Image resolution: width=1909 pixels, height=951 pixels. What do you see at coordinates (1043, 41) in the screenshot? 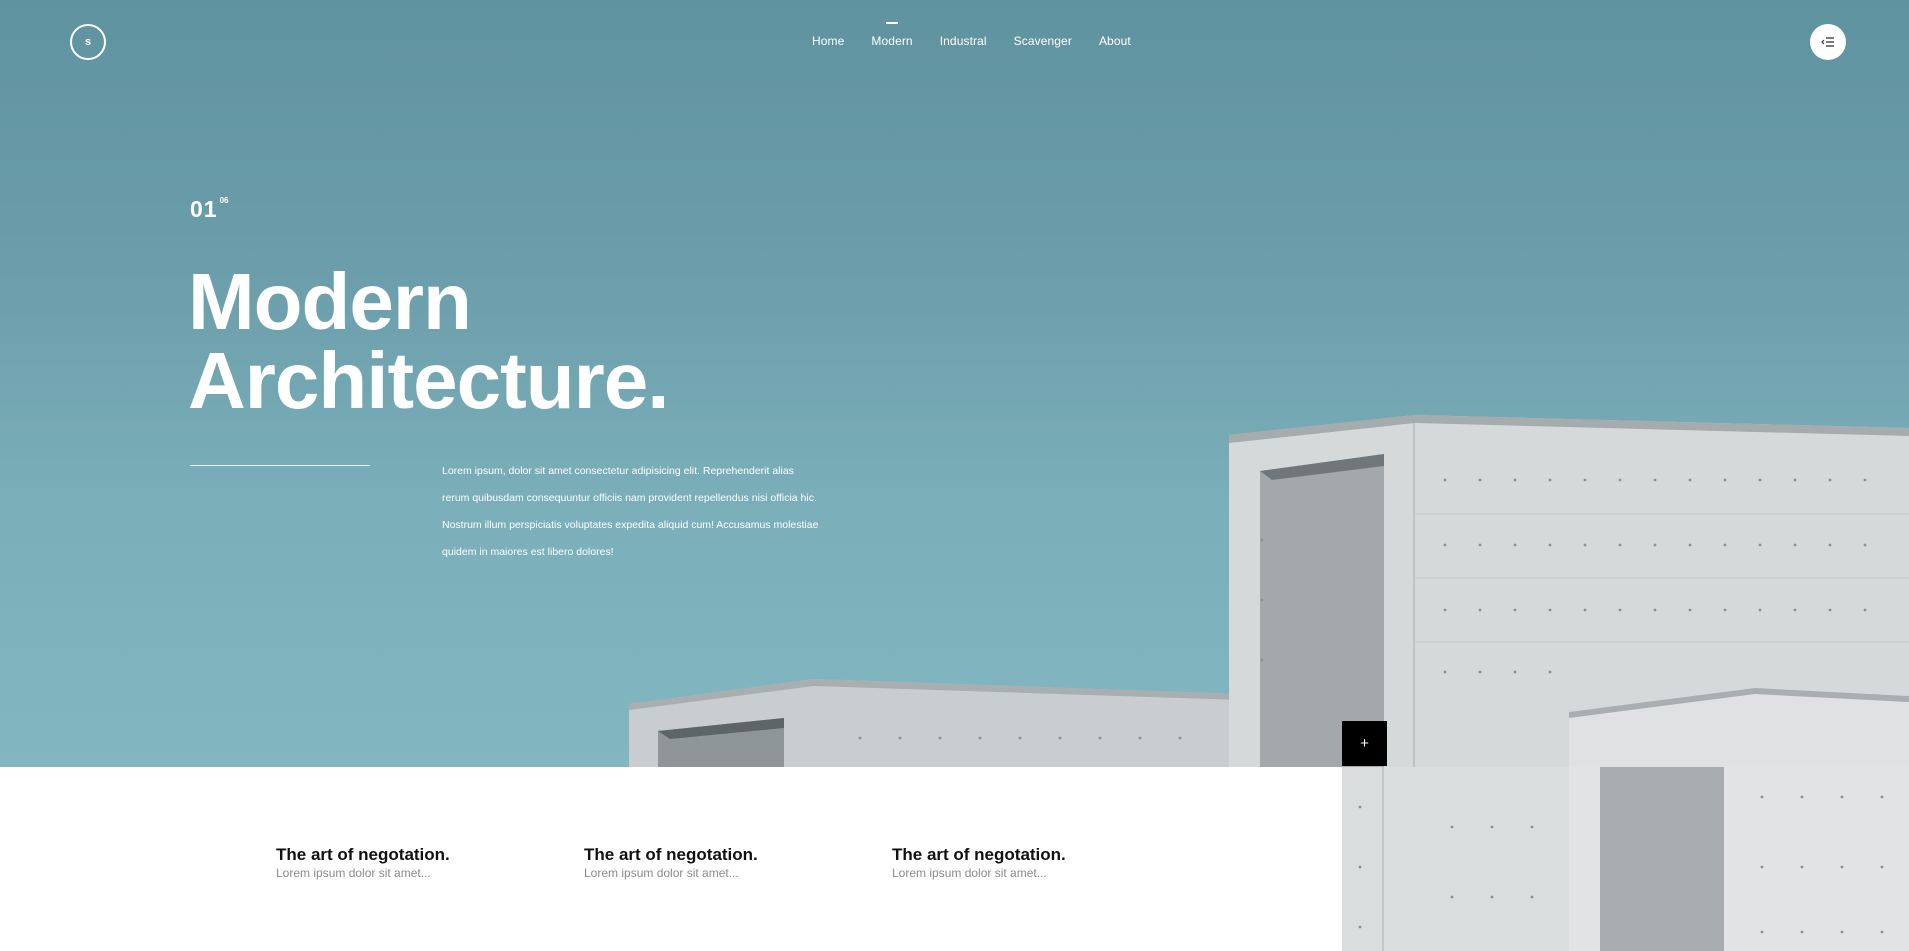
I see `nav-item-scavenger: Scavenger` at bounding box center [1043, 41].